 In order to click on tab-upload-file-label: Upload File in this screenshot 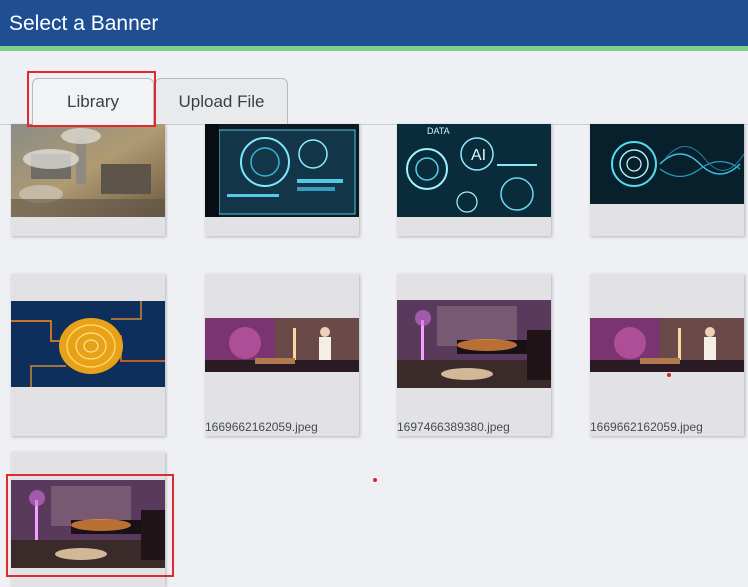, I will do `click(221, 101)`.